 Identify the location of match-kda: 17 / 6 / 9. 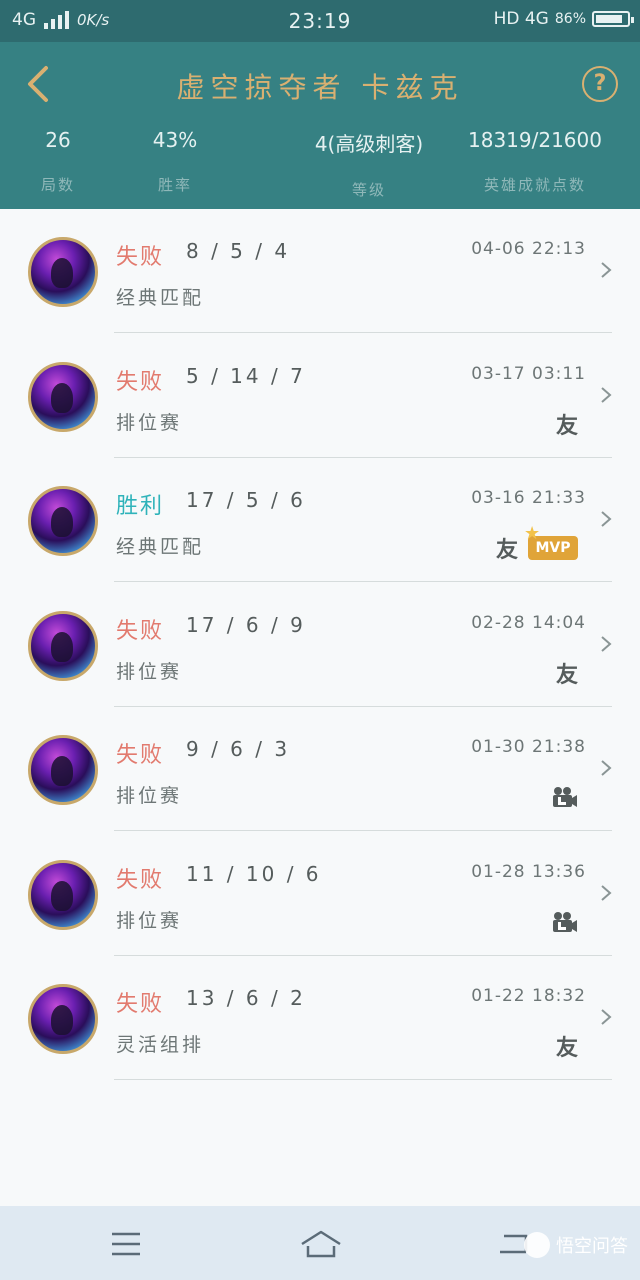
(246, 624).